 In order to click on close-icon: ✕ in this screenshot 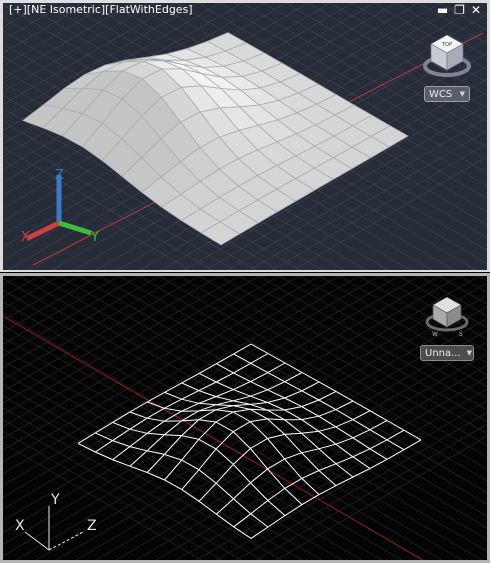, I will do `click(476, 10)`.